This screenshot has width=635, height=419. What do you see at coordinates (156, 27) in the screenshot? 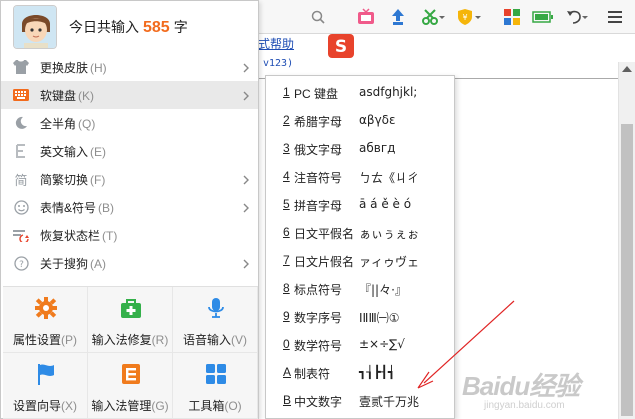
I see `count-number: 585` at bounding box center [156, 27].